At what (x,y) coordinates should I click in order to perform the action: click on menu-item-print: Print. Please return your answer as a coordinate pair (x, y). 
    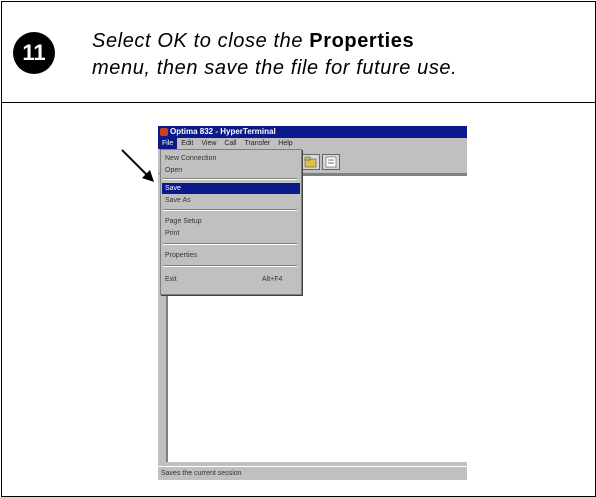
    Looking at the image, I should click on (231, 233).